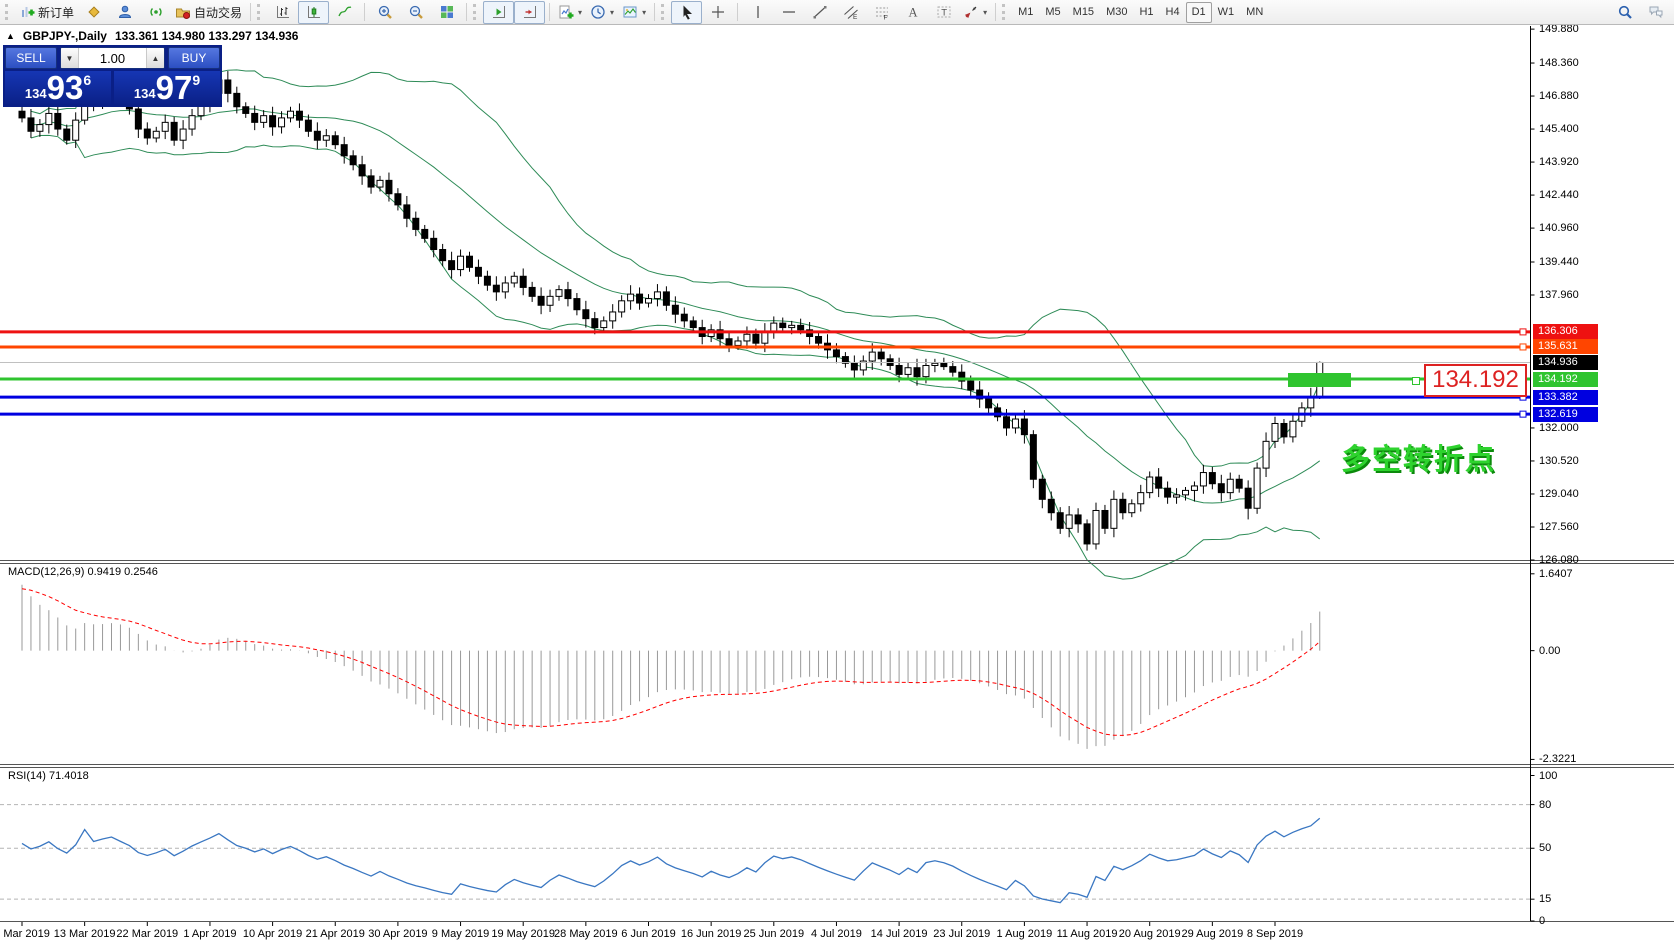 This screenshot has height=947, width=1674. I want to click on date-tick-label: 20 Aug 2019, so click(1149, 934).